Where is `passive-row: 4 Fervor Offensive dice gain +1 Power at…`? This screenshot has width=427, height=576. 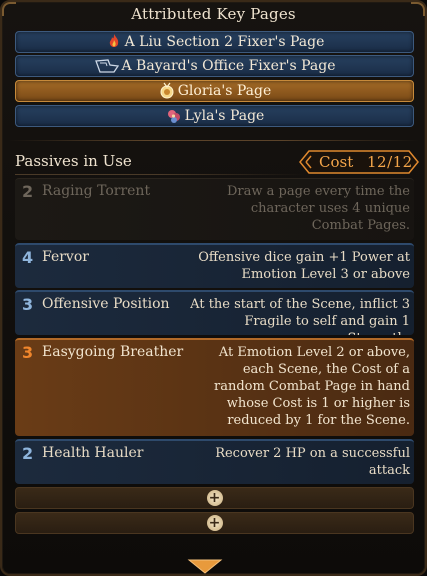 passive-row: 4 Fervor Offensive dice gain +1 Power at… is located at coordinates (214, 265).